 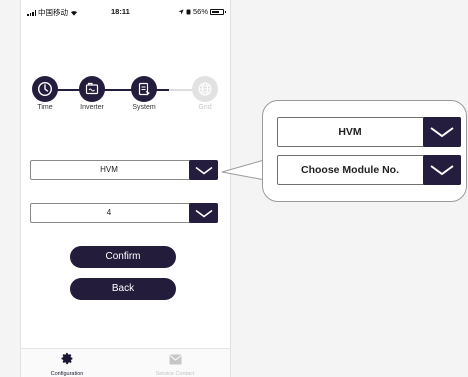 I want to click on globe-icon, so click(x=205, y=89).